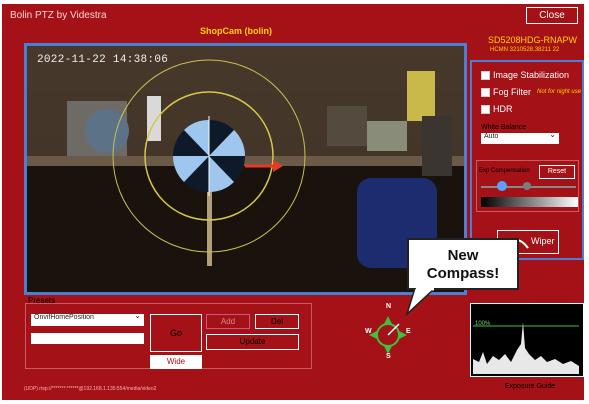  What do you see at coordinates (408, 331) in the screenshot?
I see `compass-e: E` at bounding box center [408, 331].